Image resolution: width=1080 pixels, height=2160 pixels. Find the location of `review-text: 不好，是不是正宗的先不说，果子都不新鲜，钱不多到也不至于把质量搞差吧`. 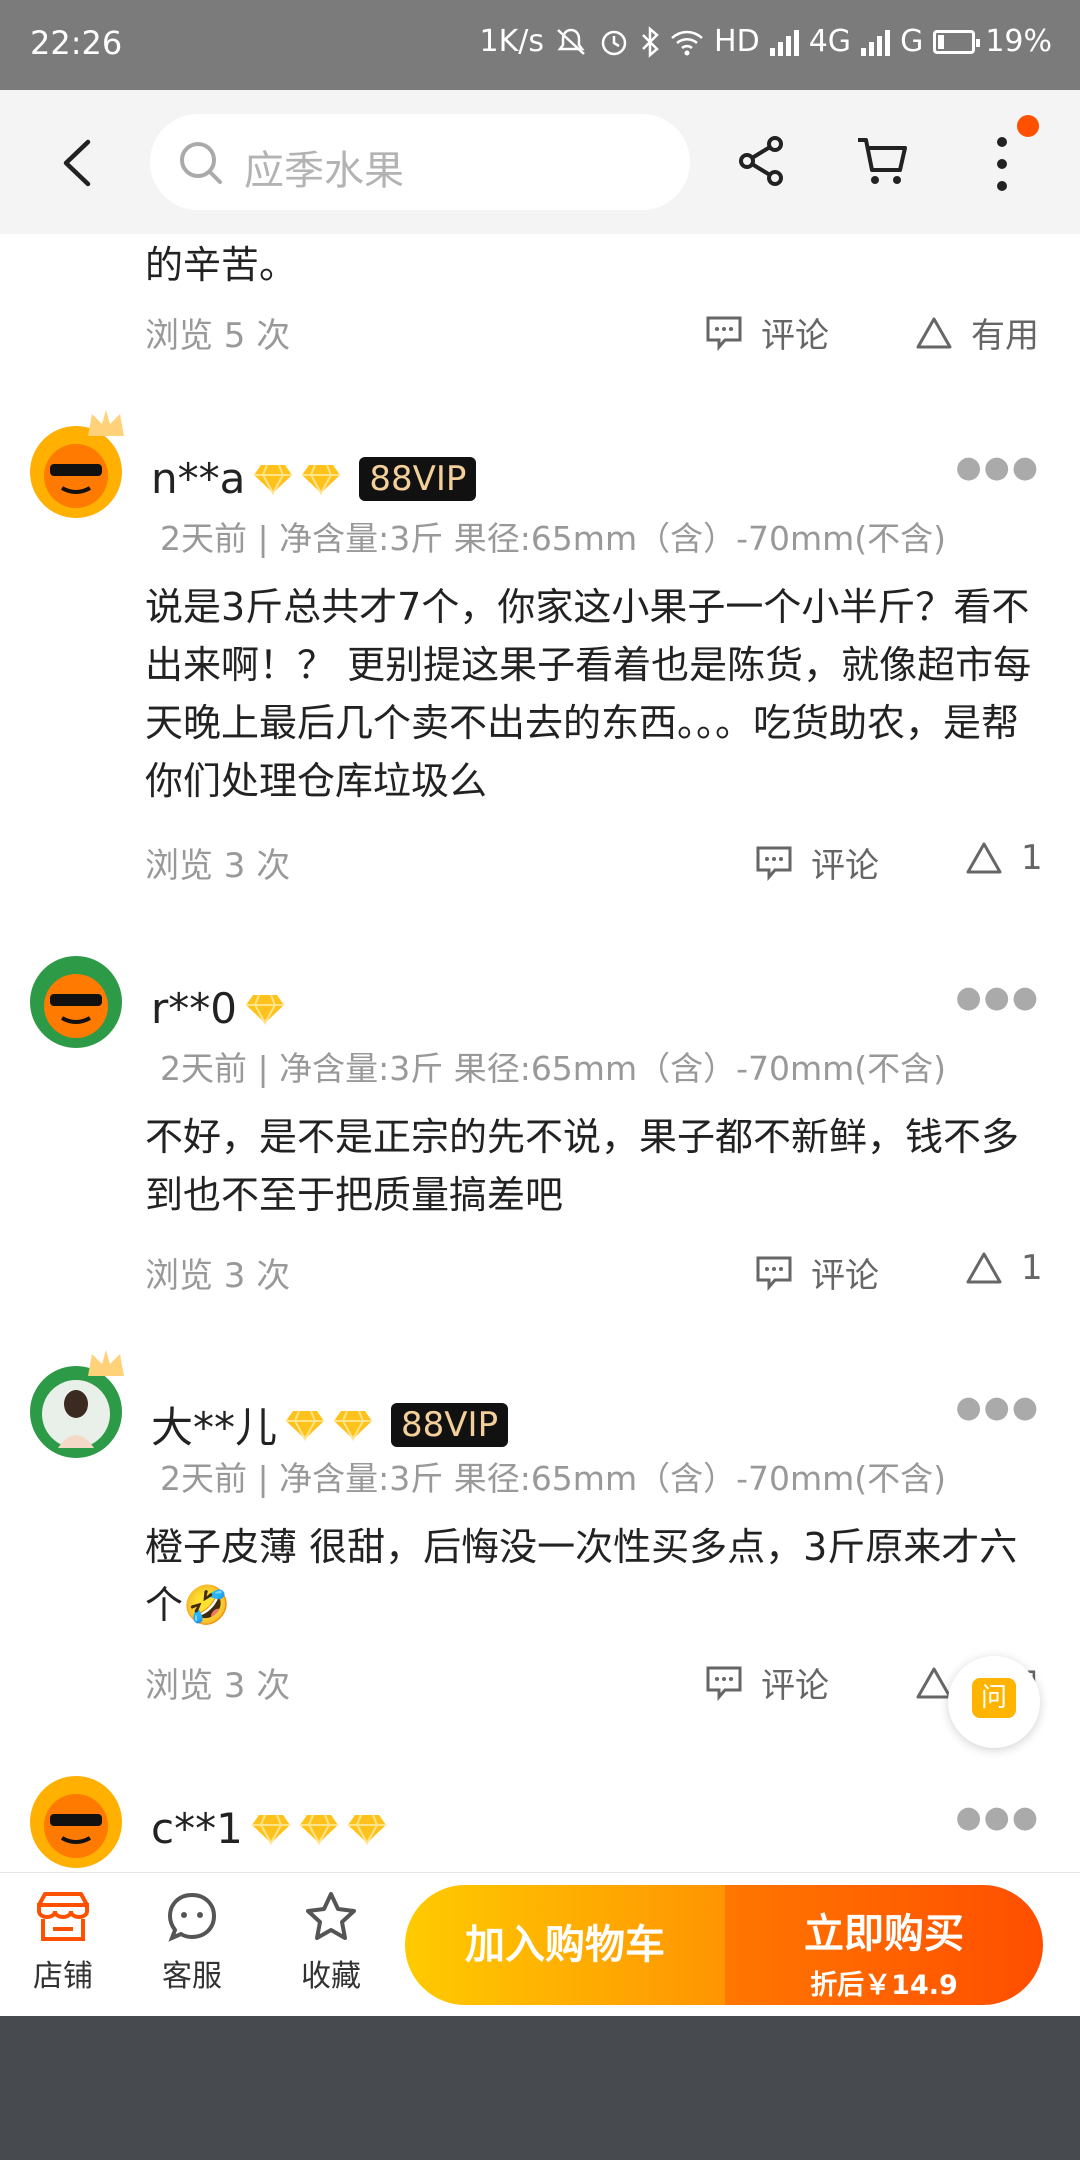

review-text: 不好，是不是正宗的先不说，果子都不新鲜，钱不多到也不至于把质量搞差吧 is located at coordinates (582, 1166).